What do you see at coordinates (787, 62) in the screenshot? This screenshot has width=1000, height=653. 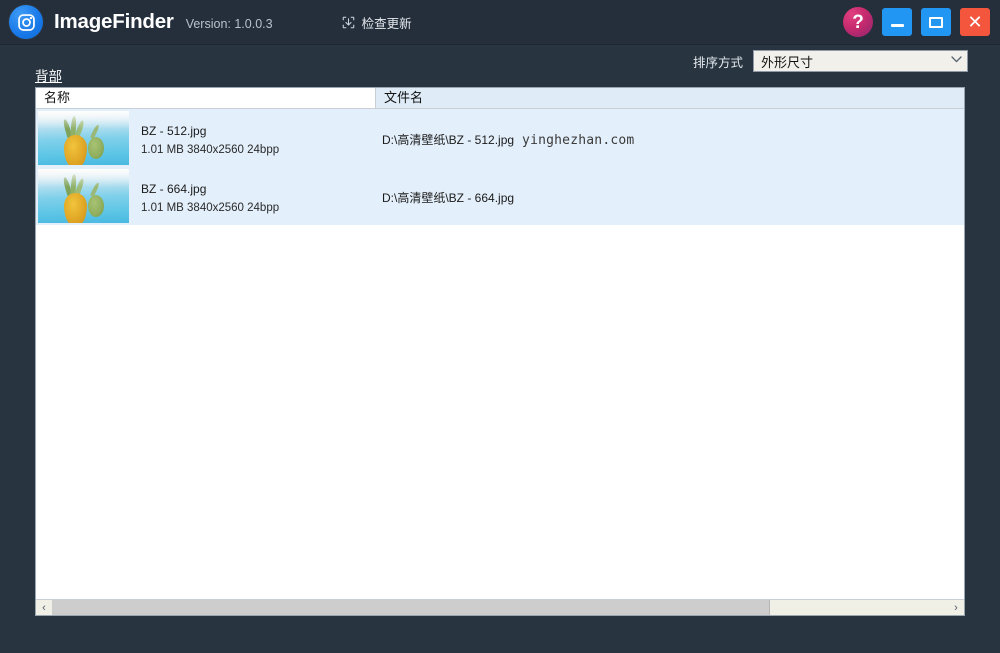 I see `sort-select-value: 外形尺寸` at bounding box center [787, 62].